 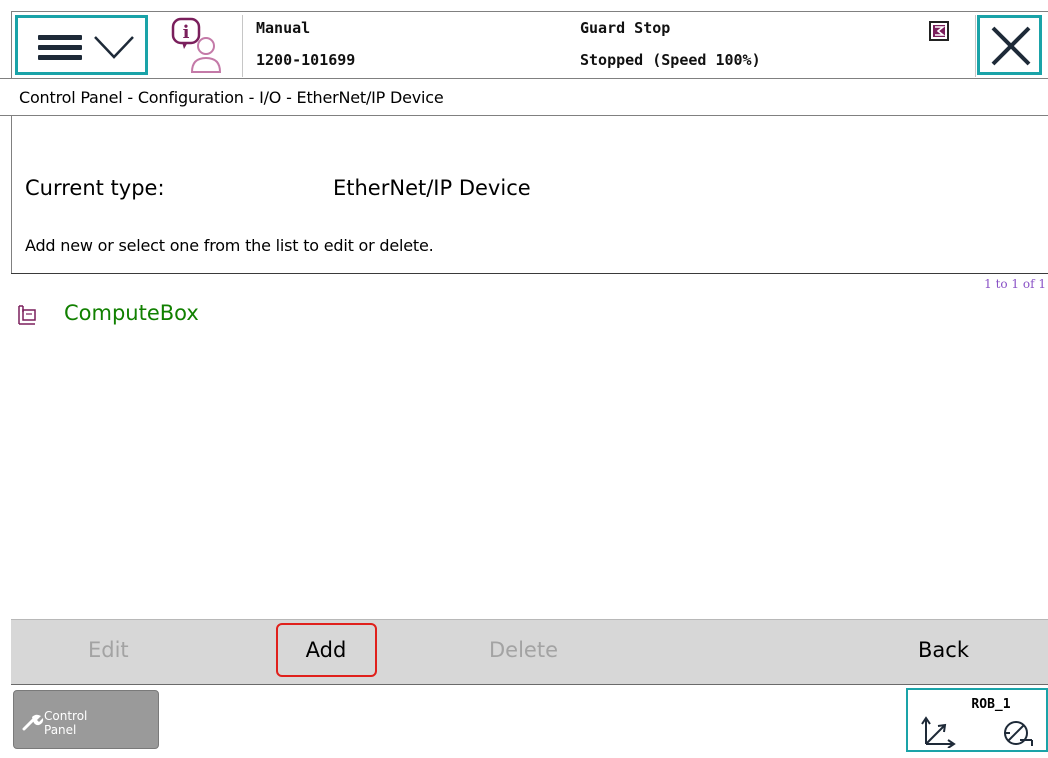 I want to click on add-button-label: Add, so click(x=326, y=650).